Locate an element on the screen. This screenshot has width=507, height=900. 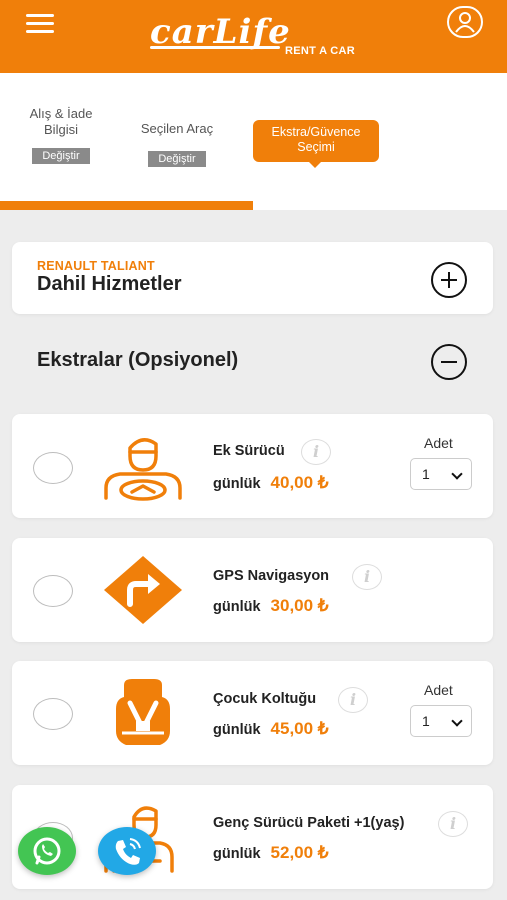
extras-title: Ekstralar (Opsiyonel) is located at coordinates (138, 360).